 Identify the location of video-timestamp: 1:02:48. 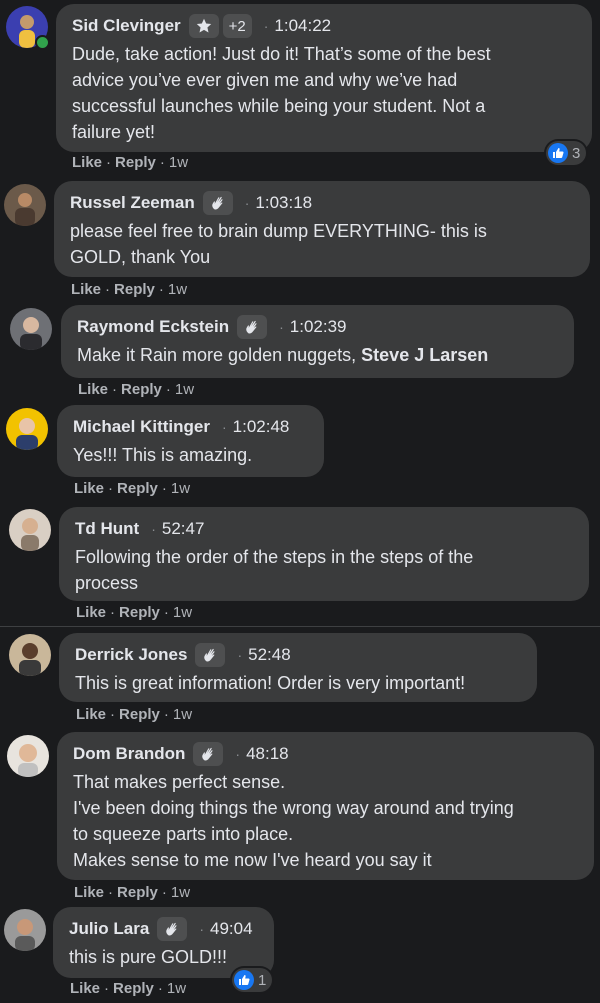
(261, 427).